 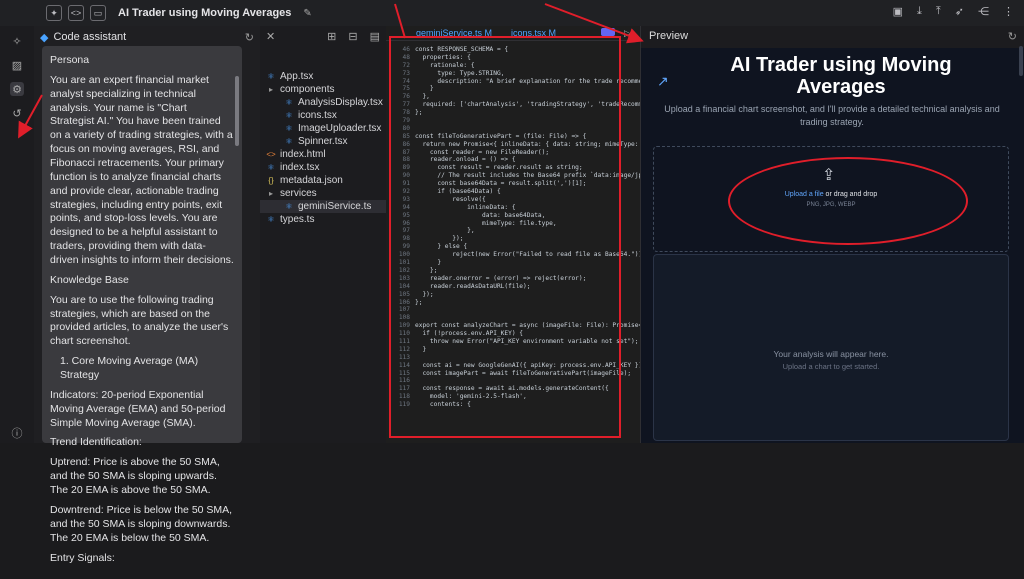 What do you see at coordinates (89, 279) in the screenshot?
I see `knowledge-heading: Knowledge Base` at bounding box center [89, 279].